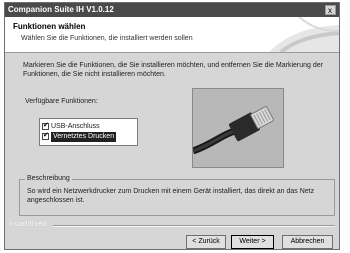  I want to click on footer-divider, so click(194, 226).